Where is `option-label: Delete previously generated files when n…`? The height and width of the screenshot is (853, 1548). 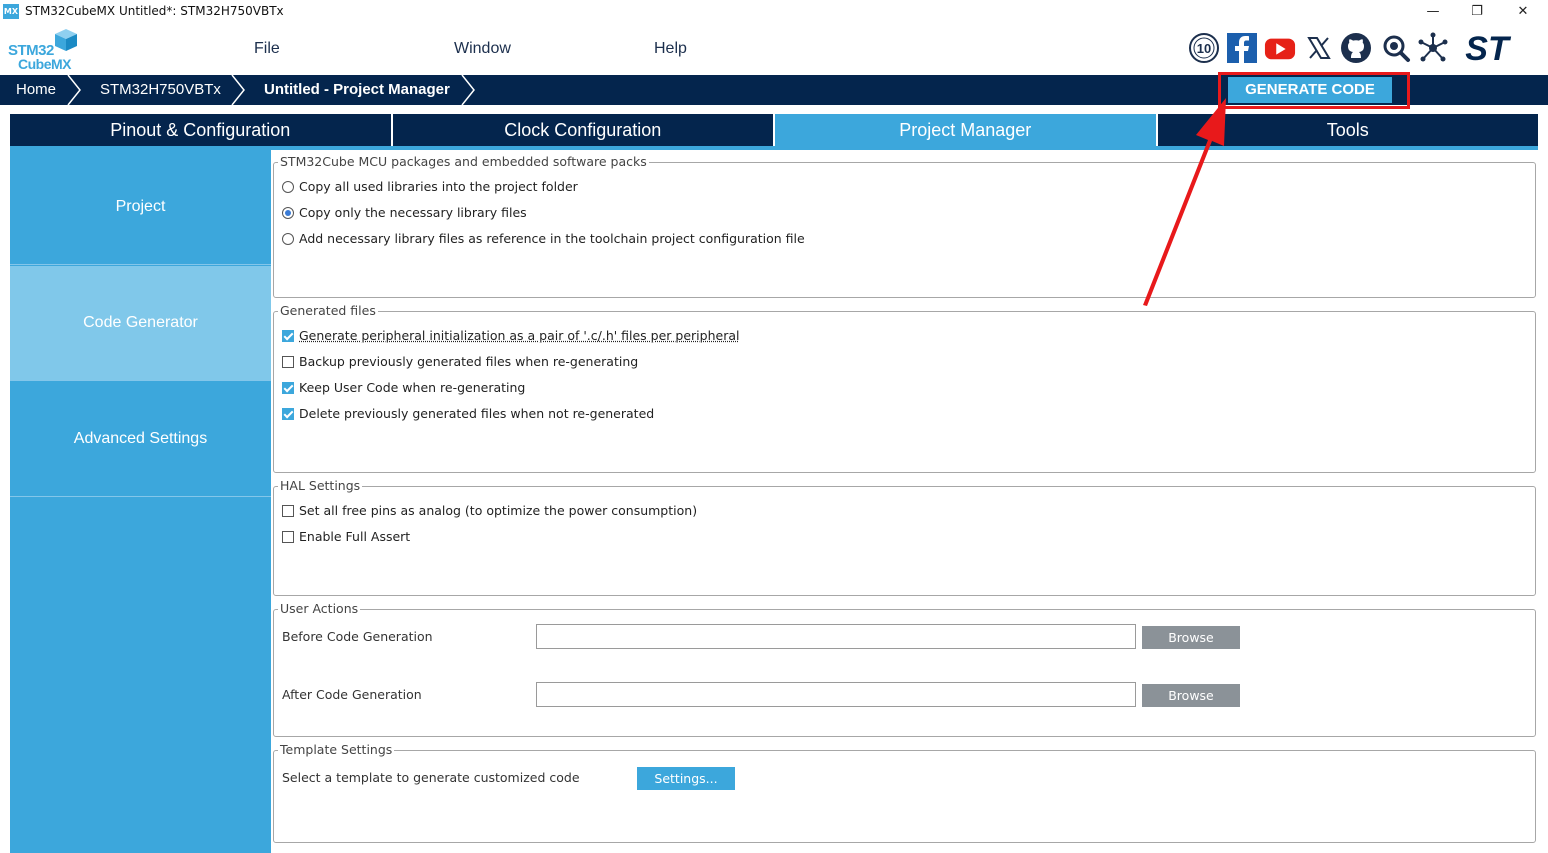 option-label: Delete previously generated files when n… is located at coordinates (477, 413).